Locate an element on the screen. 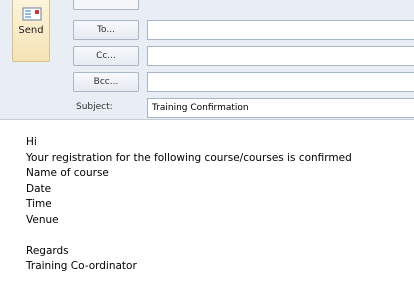  to-field is located at coordinates (280, 30).